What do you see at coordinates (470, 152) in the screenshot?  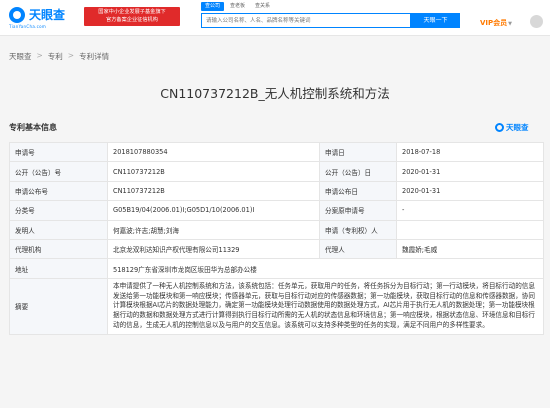 I see `value-application-date: 2018-07-18` at bounding box center [470, 152].